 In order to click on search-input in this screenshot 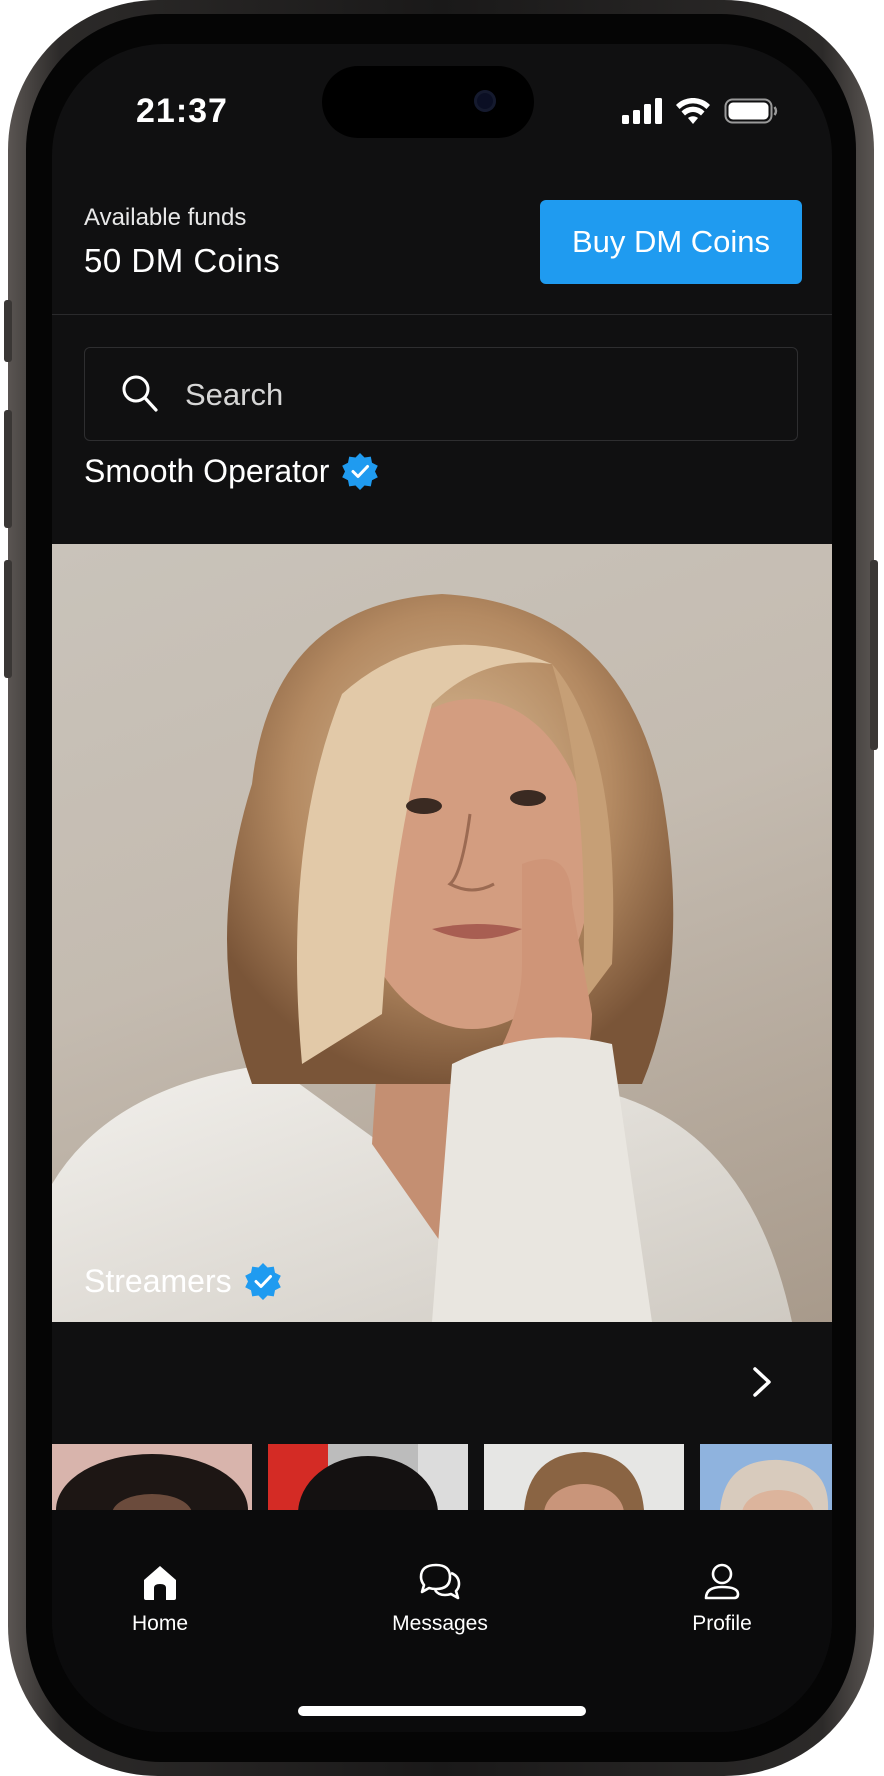, I will do `click(465, 395)`.